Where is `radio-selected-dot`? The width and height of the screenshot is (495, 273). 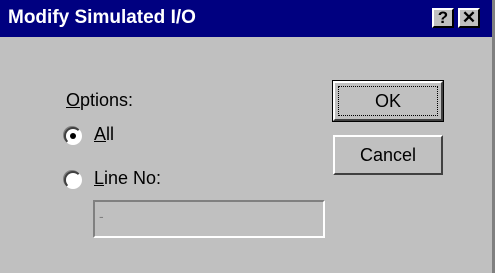 radio-selected-dot is located at coordinates (73, 136).